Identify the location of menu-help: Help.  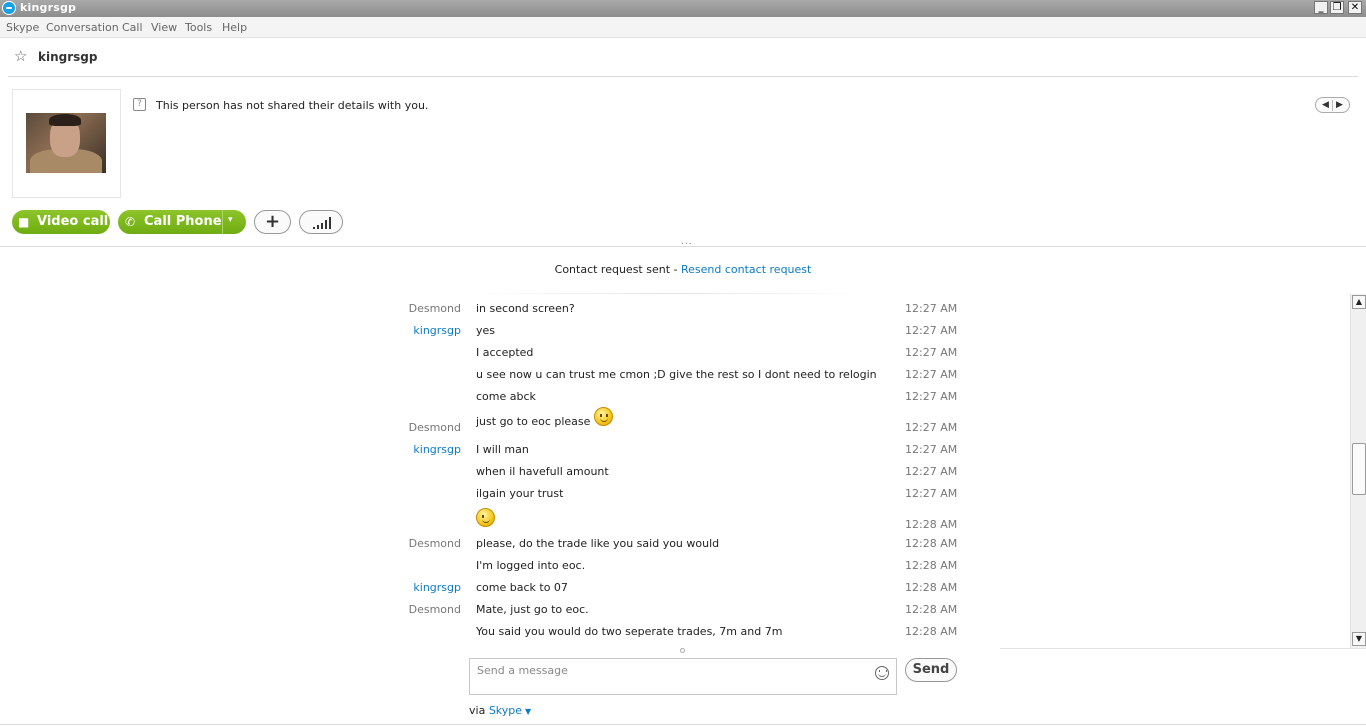
(234, 27).